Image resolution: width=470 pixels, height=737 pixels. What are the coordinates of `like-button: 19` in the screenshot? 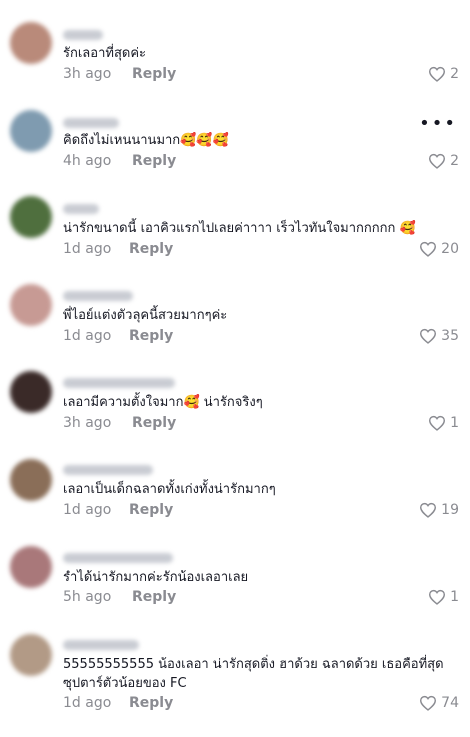 It's located at (439, 510).